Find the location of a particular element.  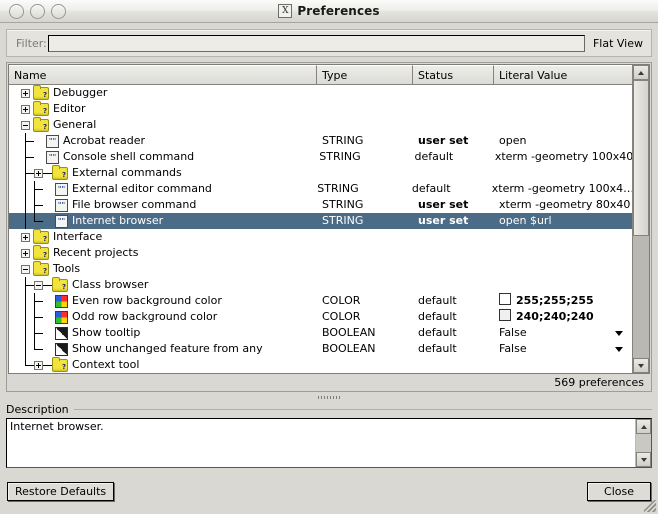

tree-row-literal-value-cell: open $url is located at coordinates (563, 221).